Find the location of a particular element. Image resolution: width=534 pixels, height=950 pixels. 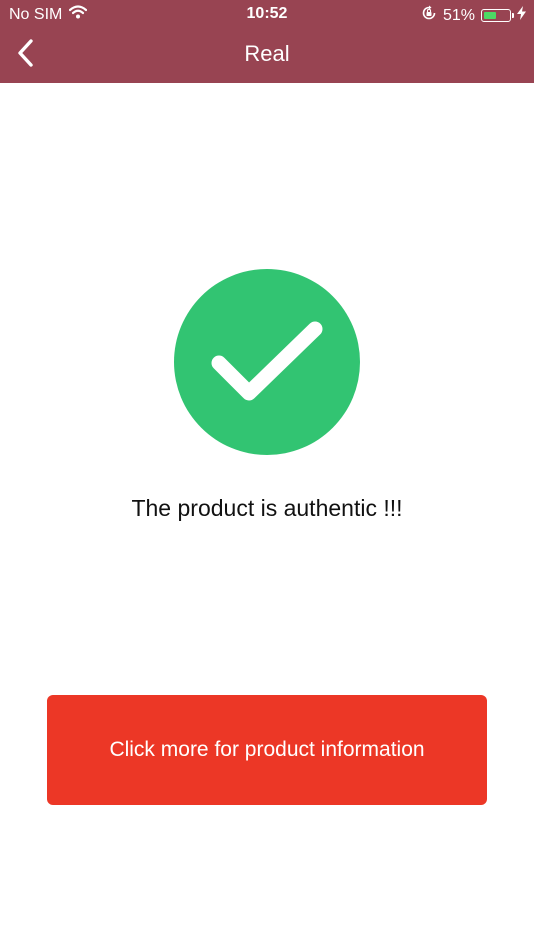

product-info-button: Click more for product information is located at coordinates (267, 750).